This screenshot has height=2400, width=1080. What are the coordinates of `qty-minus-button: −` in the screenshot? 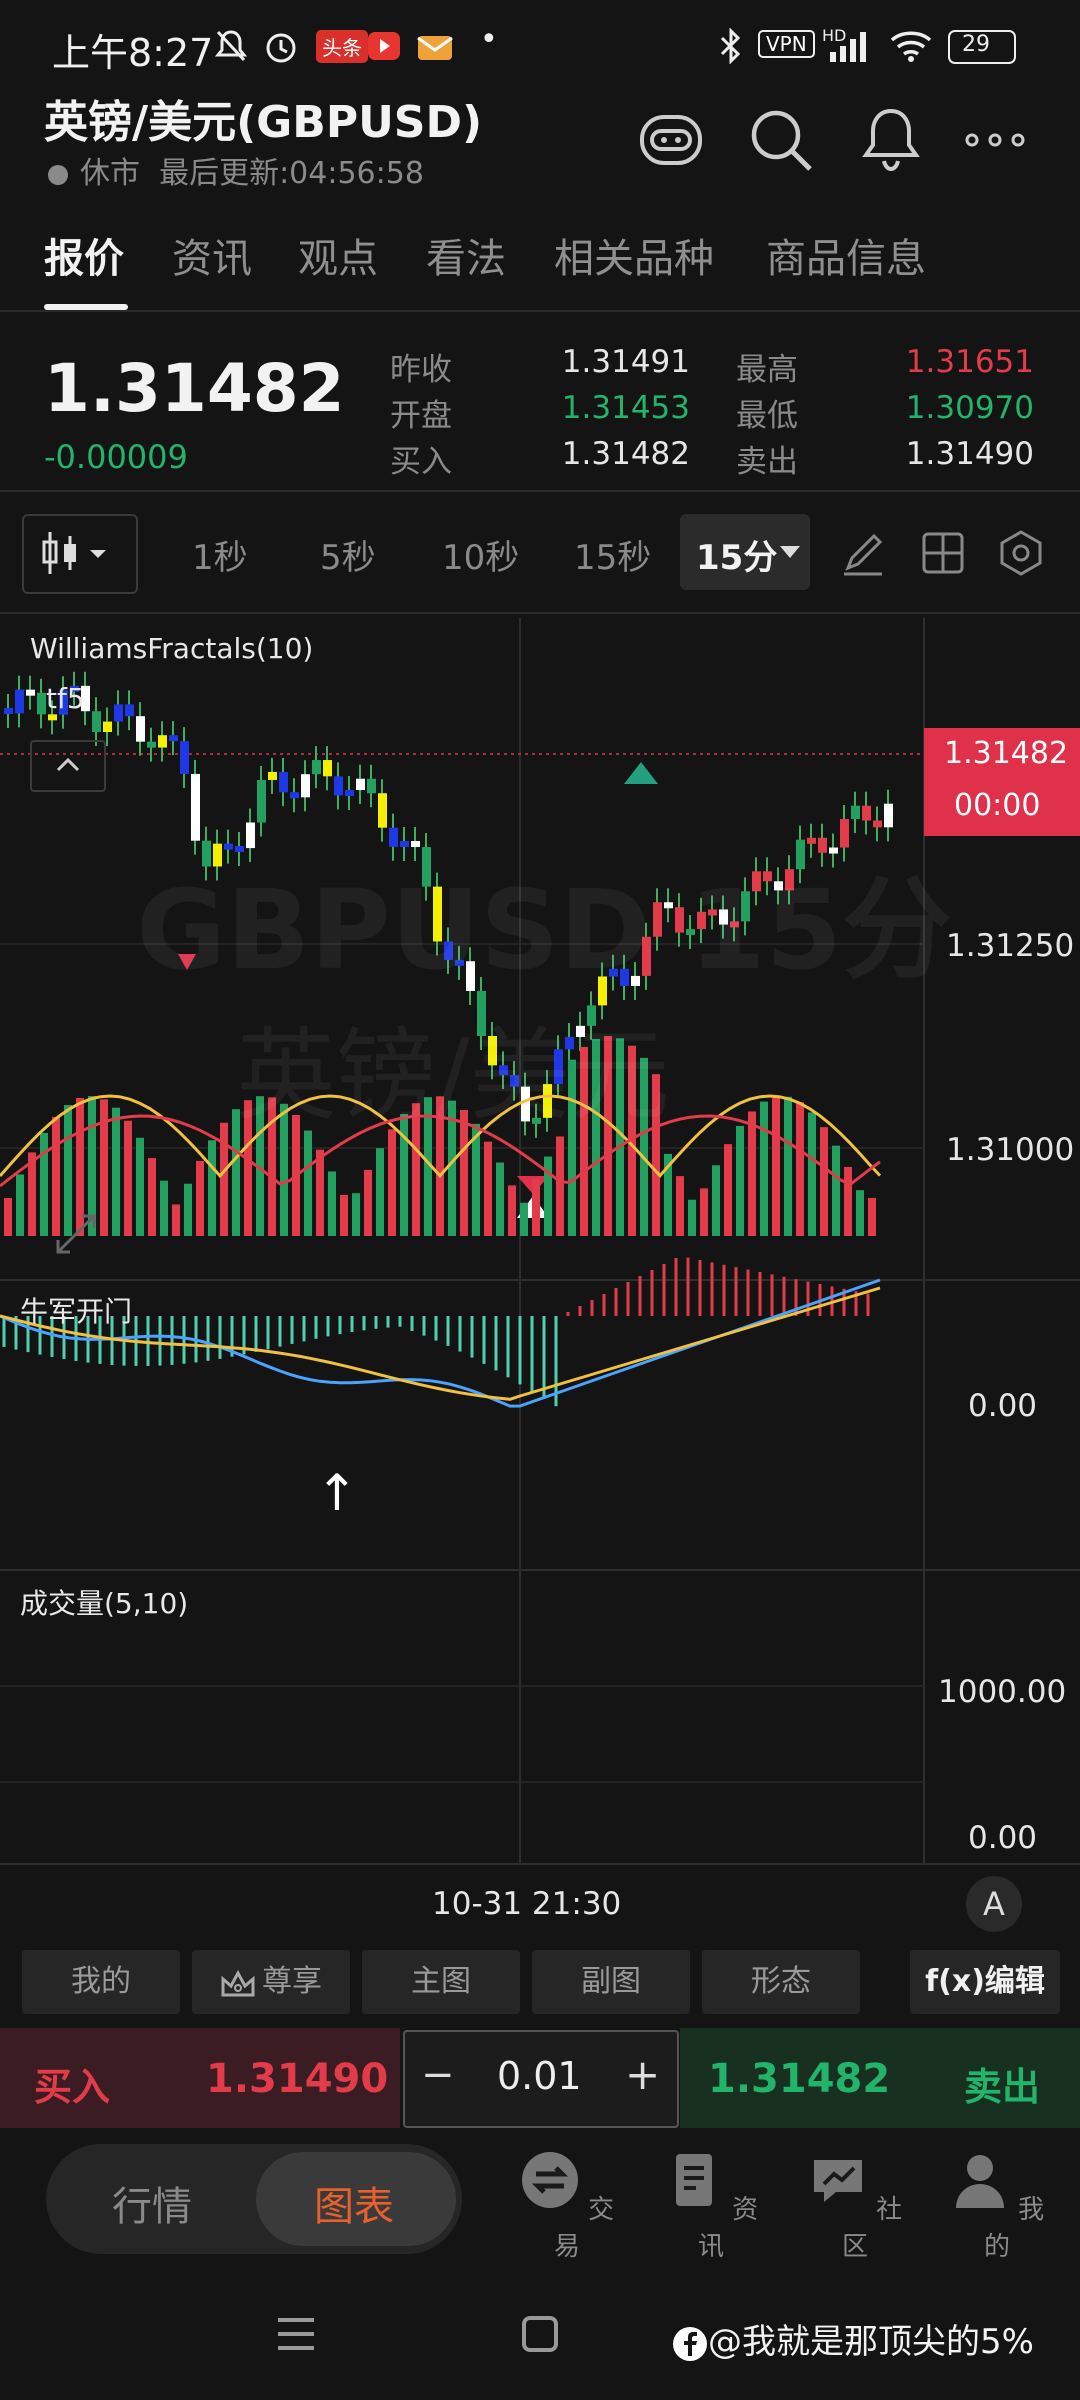 It's located at (438, 2075).